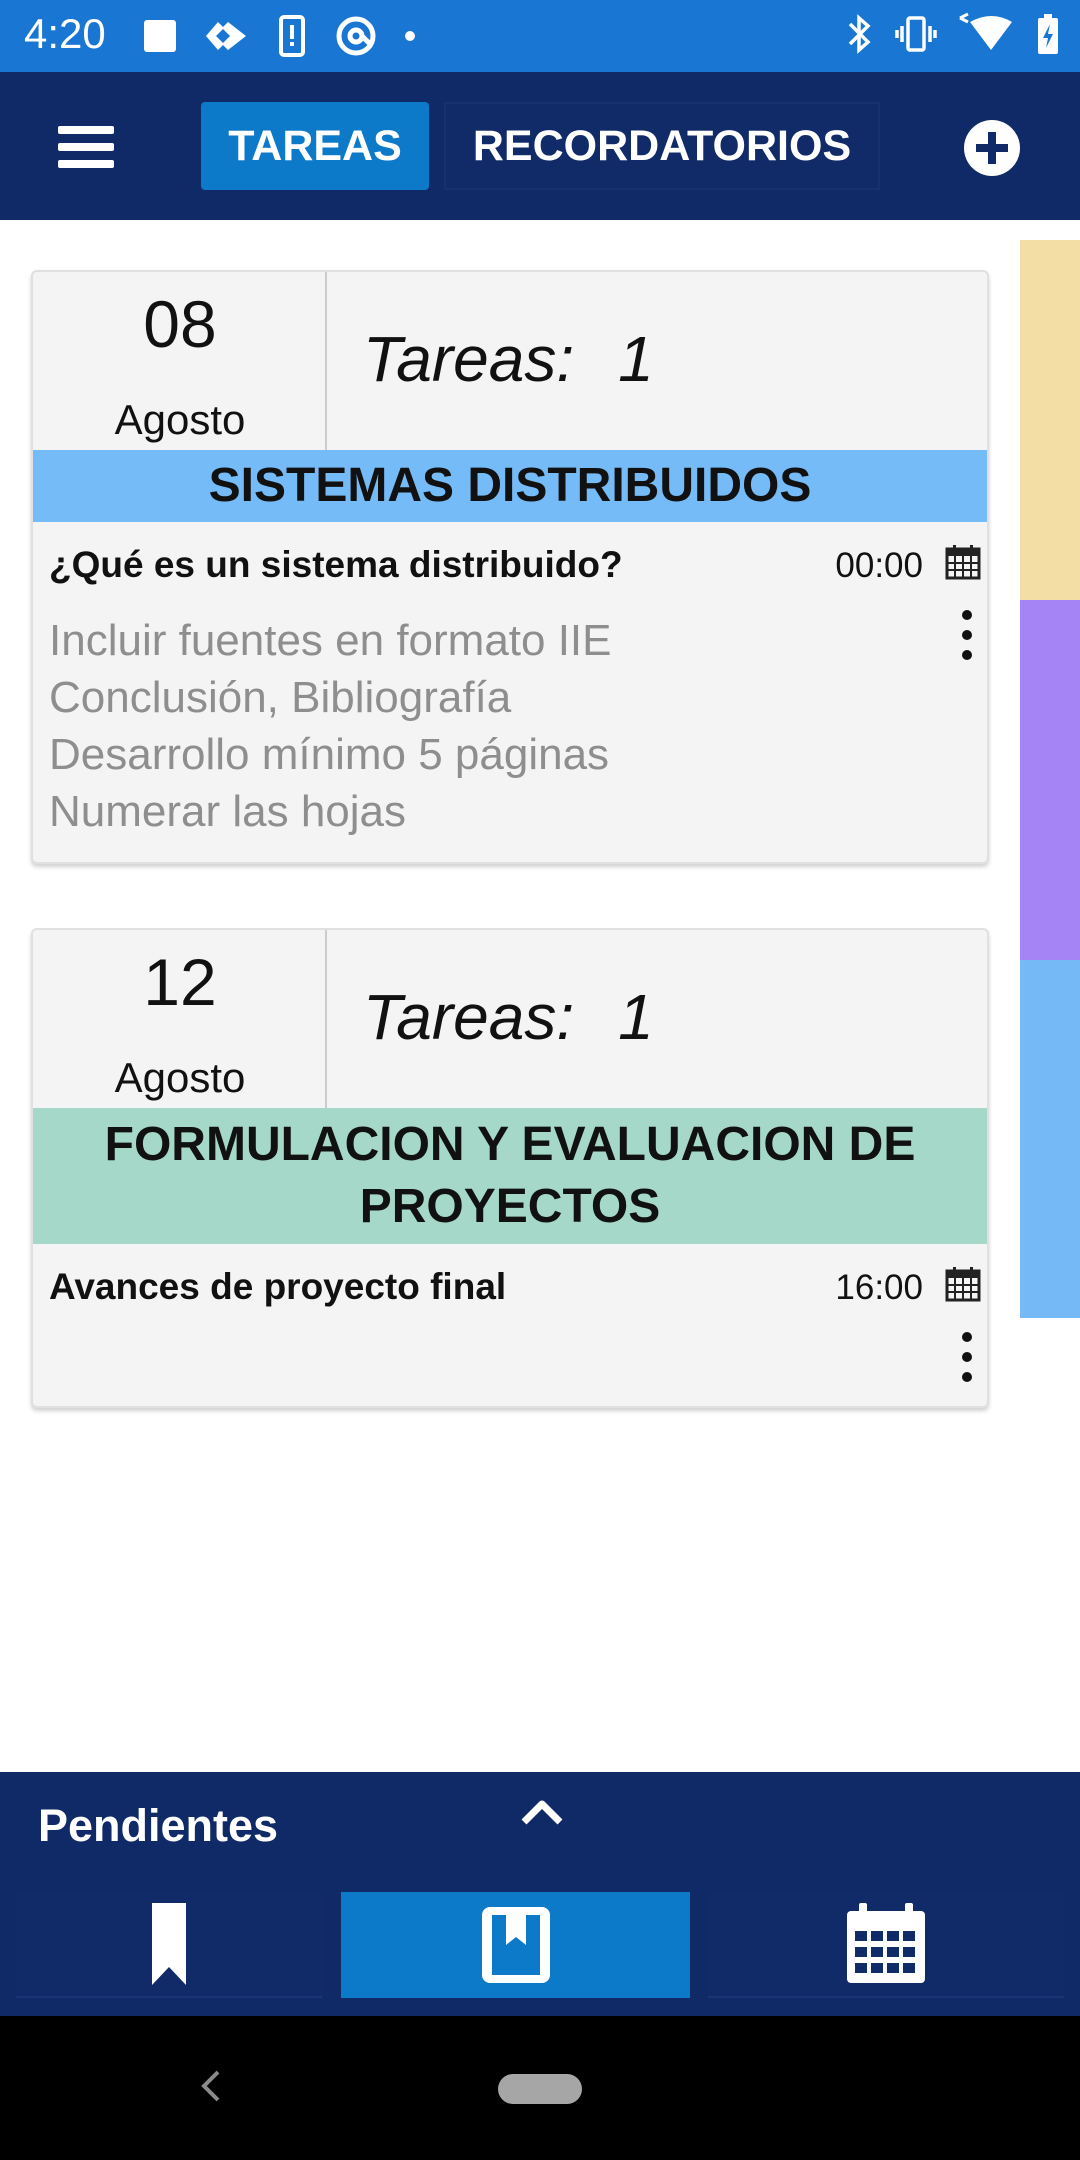 The height and width of the screenshot is (2160, 1080). I want to click on phone-alert-icon, so click(292, 36).